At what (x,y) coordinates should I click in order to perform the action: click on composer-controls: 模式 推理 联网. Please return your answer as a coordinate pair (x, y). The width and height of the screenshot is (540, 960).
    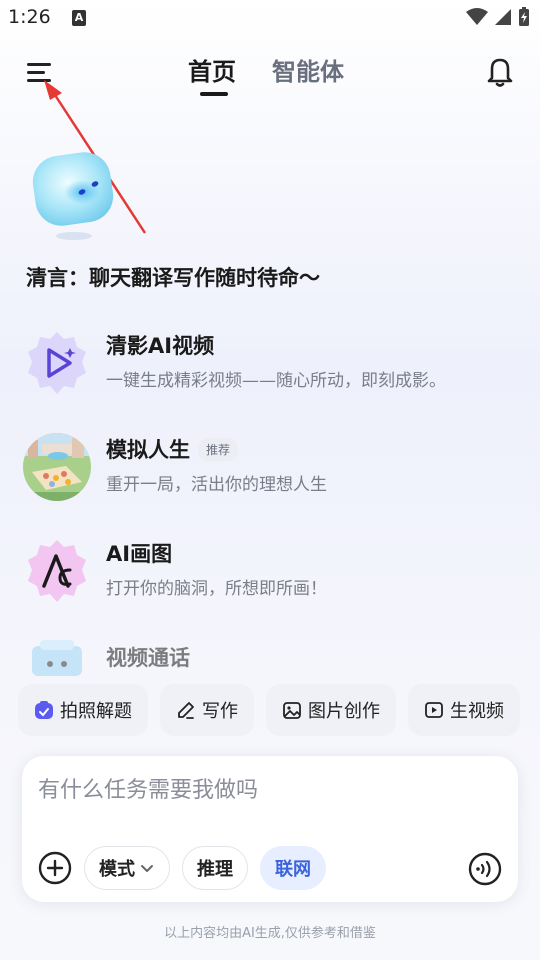
    Looking at the image, I should click on (182, 868).